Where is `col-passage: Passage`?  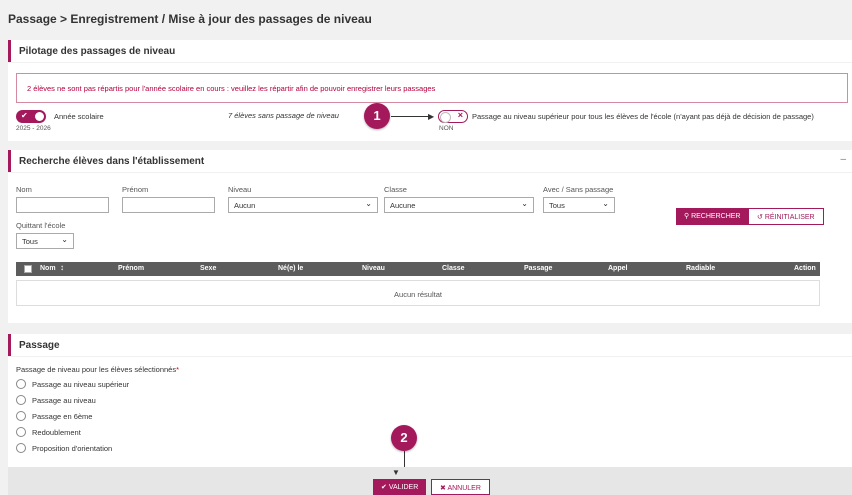
col-passage: Passage is located at coordinates (538, 268).